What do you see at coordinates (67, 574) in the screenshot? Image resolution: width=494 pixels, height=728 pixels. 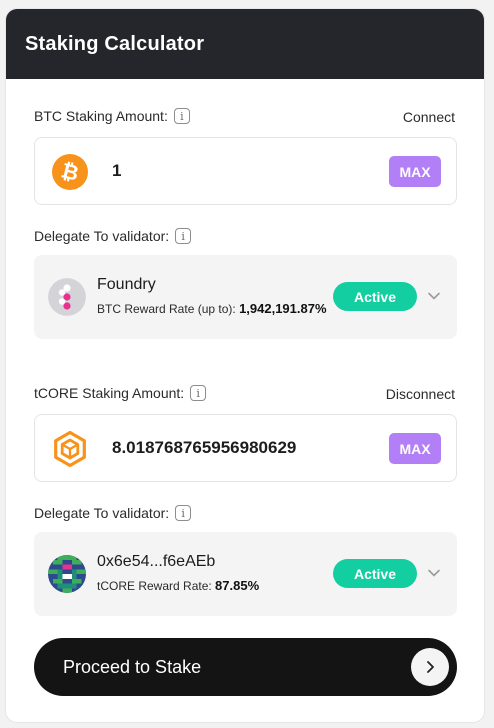 I see `identicon-avatar` at bounding box center [67, 574].